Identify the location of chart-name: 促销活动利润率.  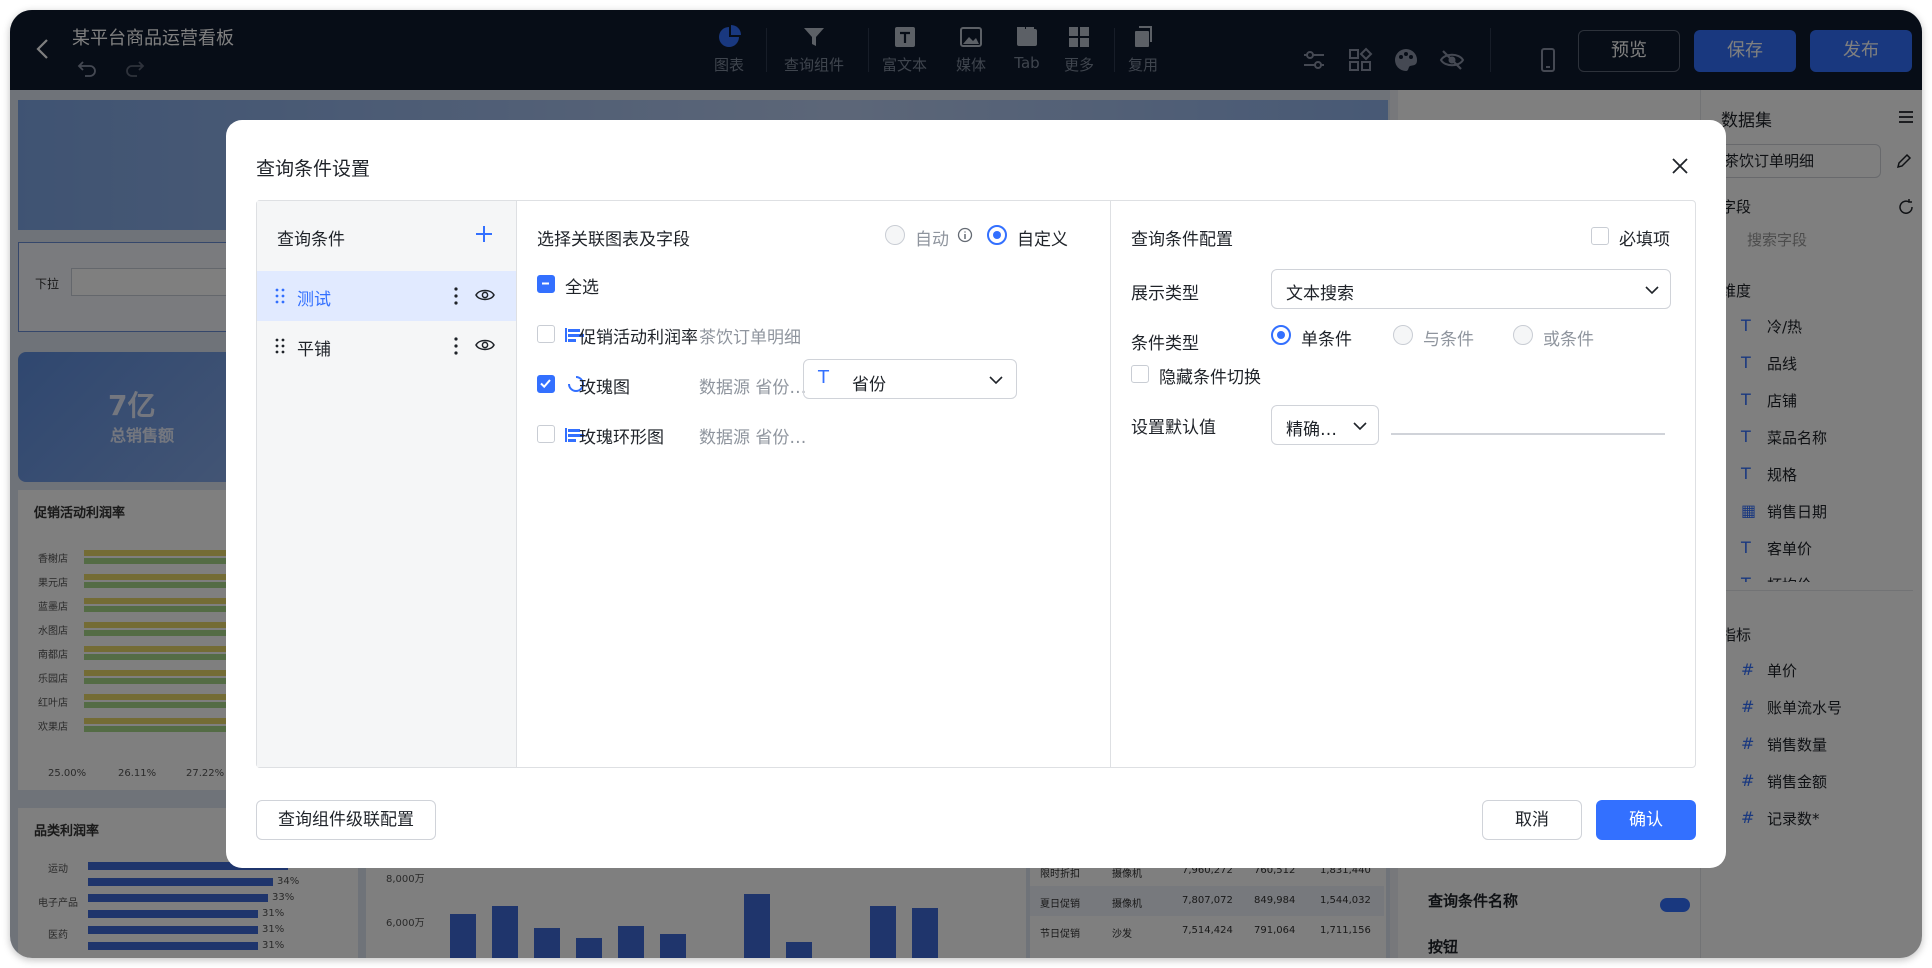
(638, 338).